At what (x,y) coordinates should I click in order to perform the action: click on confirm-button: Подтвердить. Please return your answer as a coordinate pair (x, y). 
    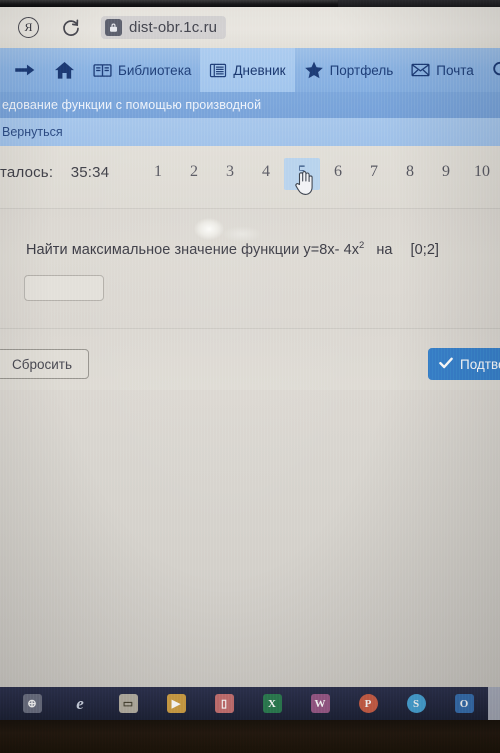
    Looking at the image, I should click on (464, 364).